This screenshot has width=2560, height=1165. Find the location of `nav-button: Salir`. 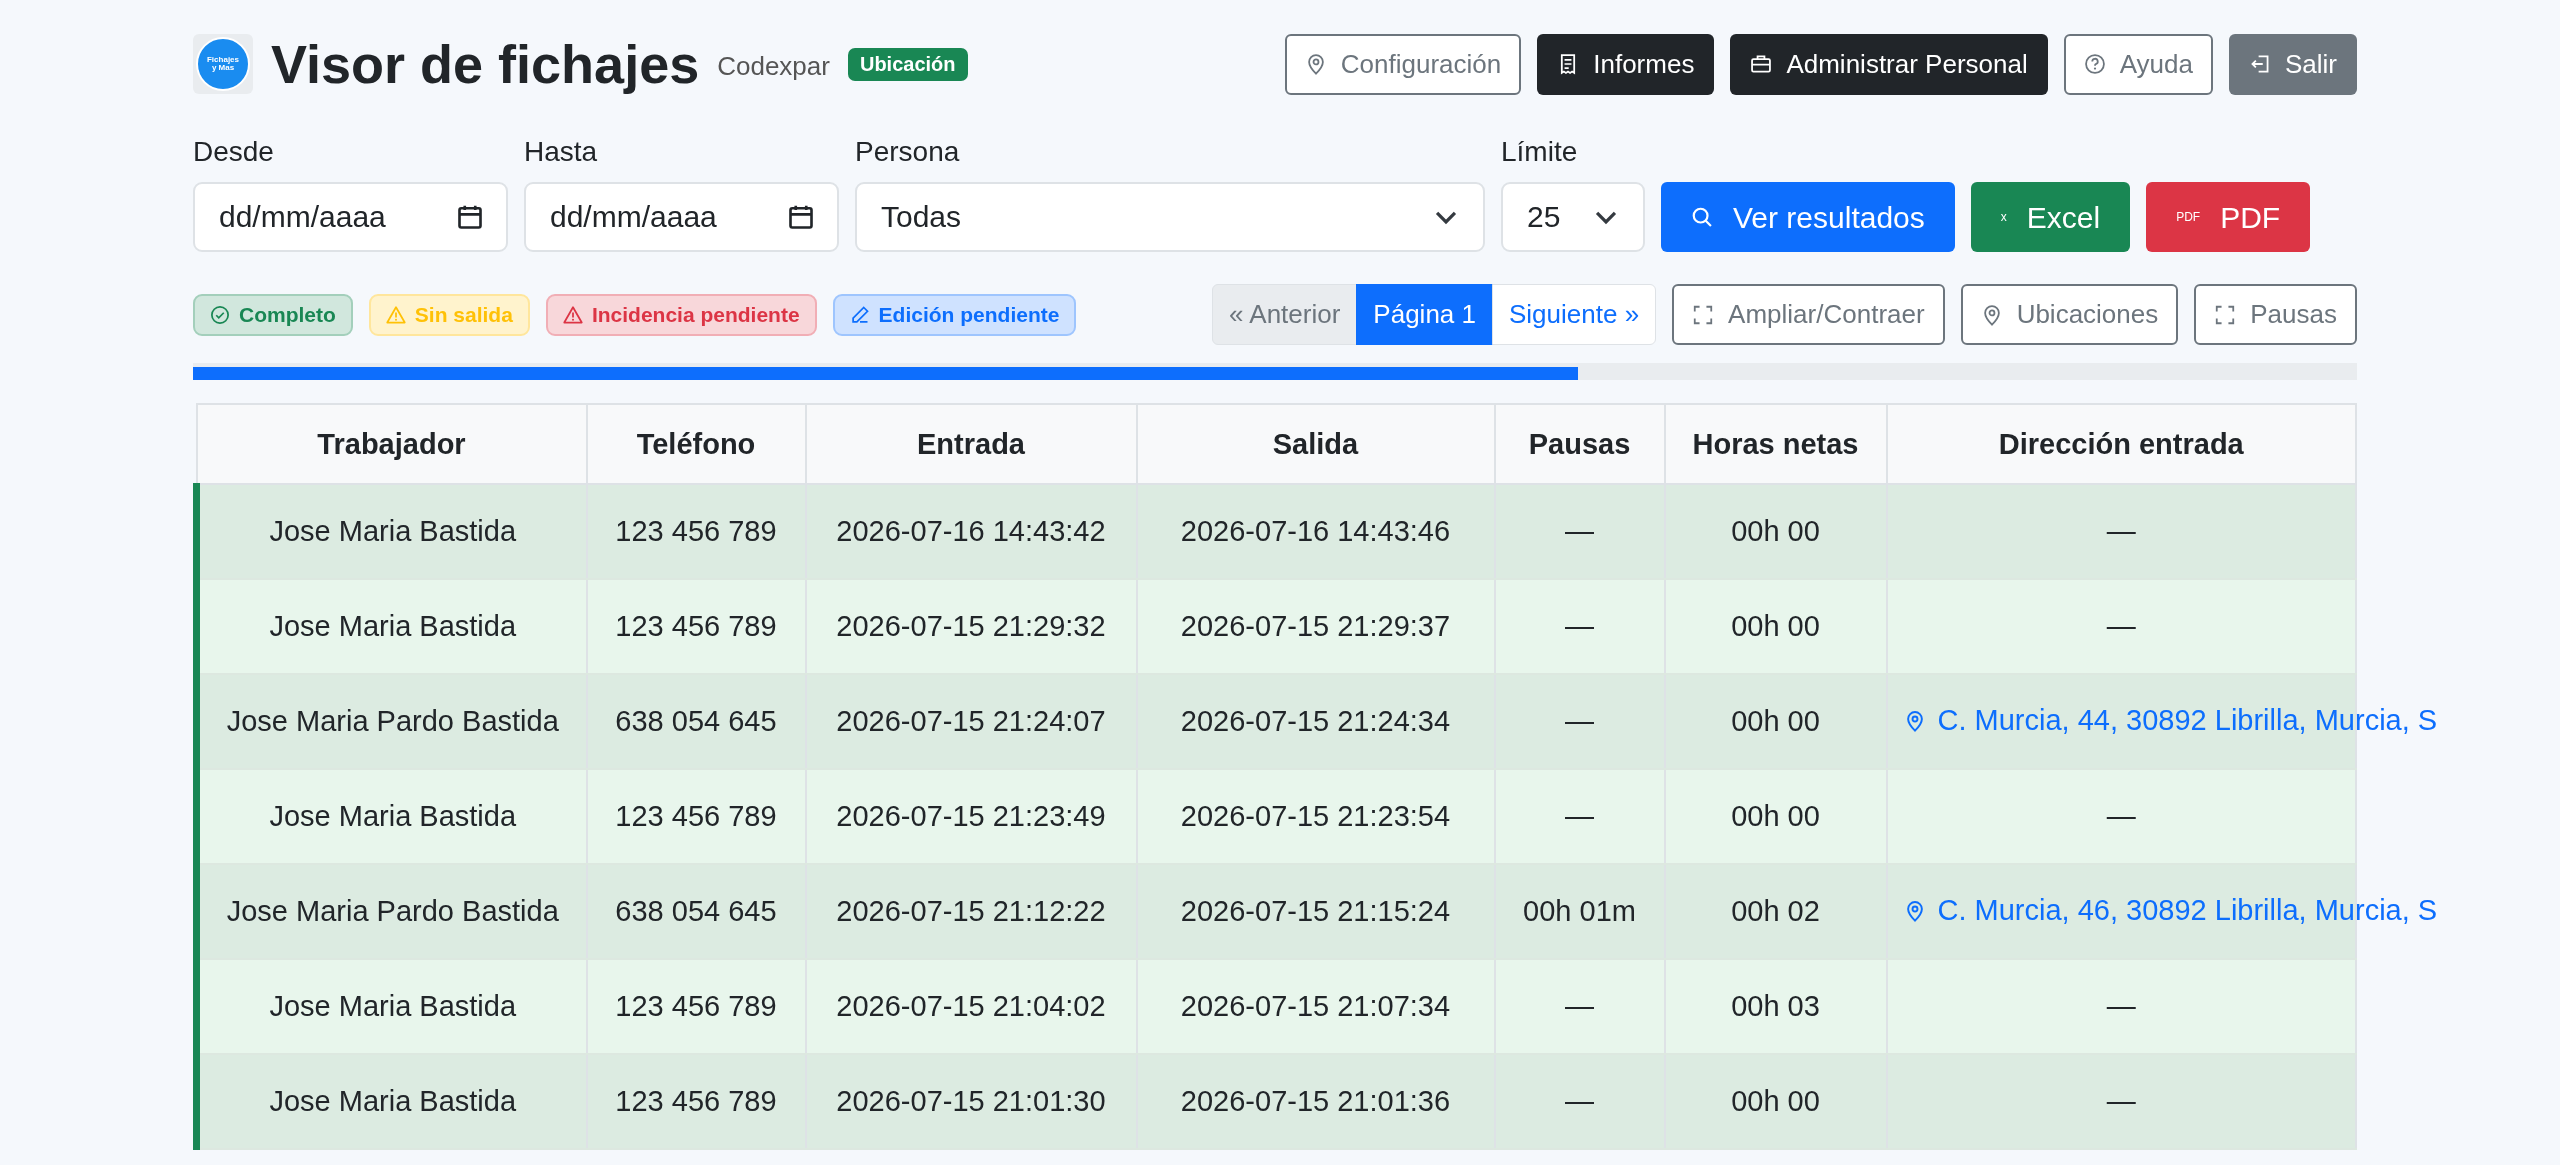

nav-button: Salir is located at coordinates (2293, 64).